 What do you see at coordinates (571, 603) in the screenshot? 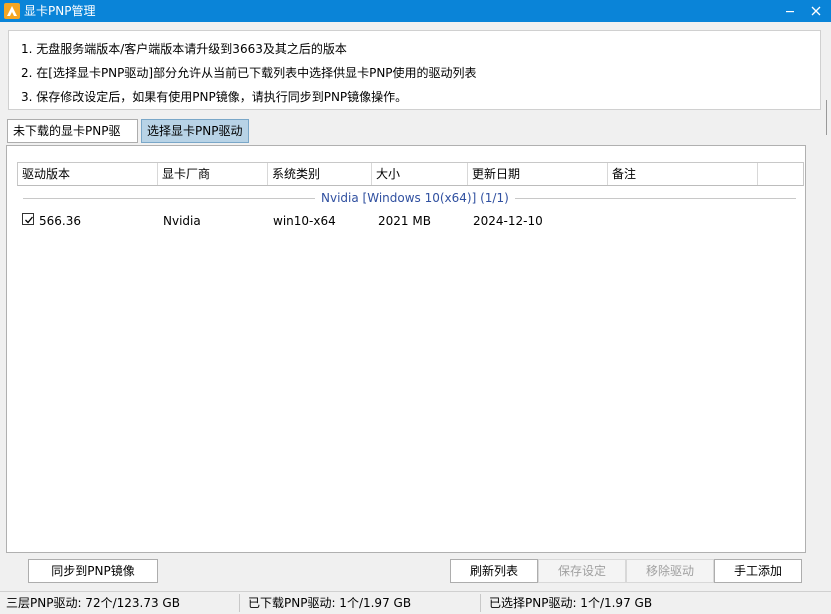
I see `status-selected-drivers: 已选择PNP驱动: 1个/1.97 GB` at bounding box center [571, 603].